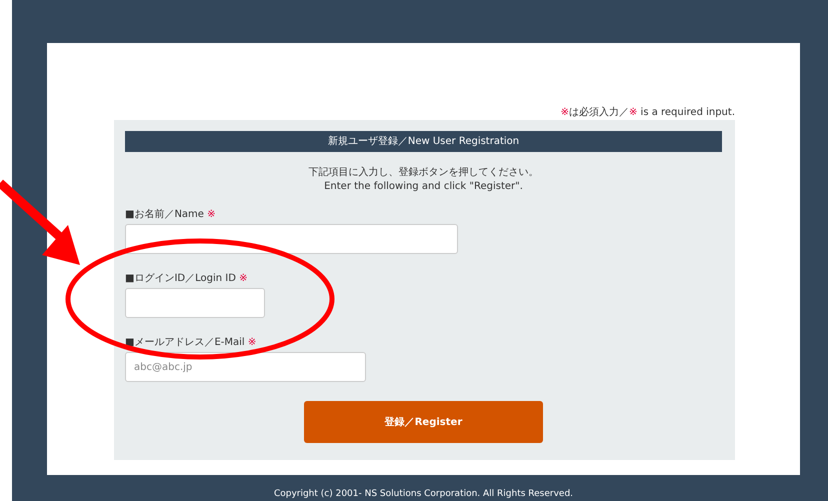 The height and width of the screenshot is (501, 828). What do you see at coordinates (186, 278) in the screenshot?
I see `field-label: ■ログインID／Login ID ※` at bounding box center [186, 278].